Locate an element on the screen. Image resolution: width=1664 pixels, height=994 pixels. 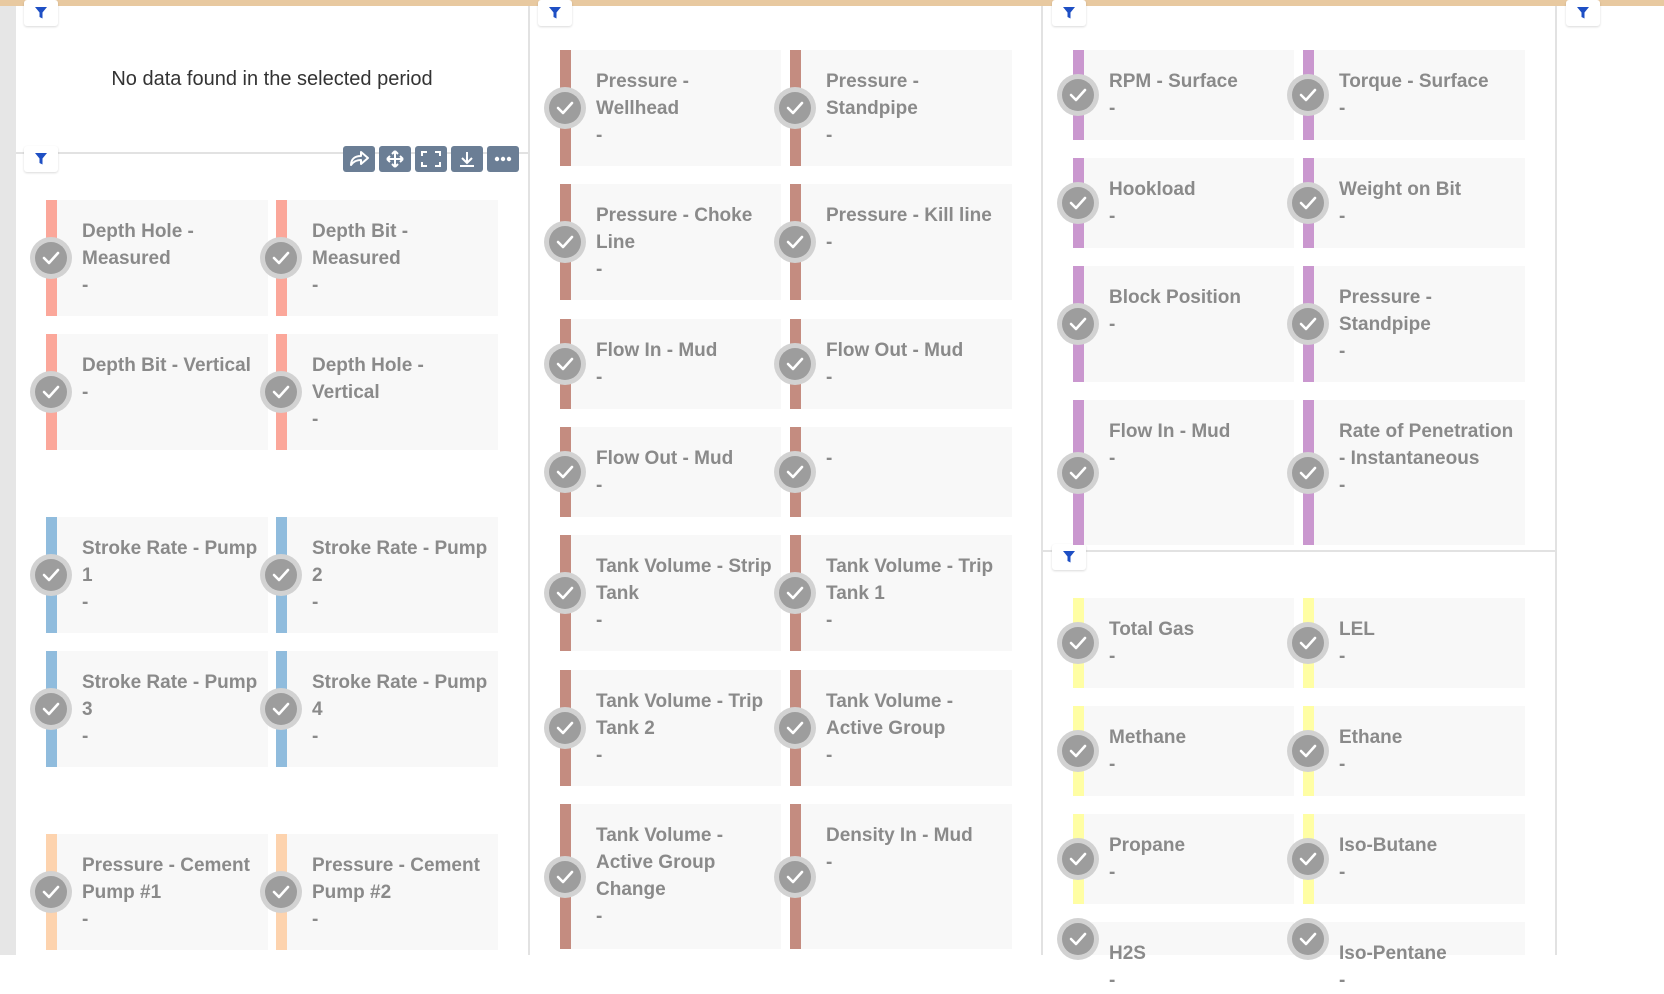
sensor-tile: Stroke Rate - Pump 4 - is located at coordinates (379, 709).